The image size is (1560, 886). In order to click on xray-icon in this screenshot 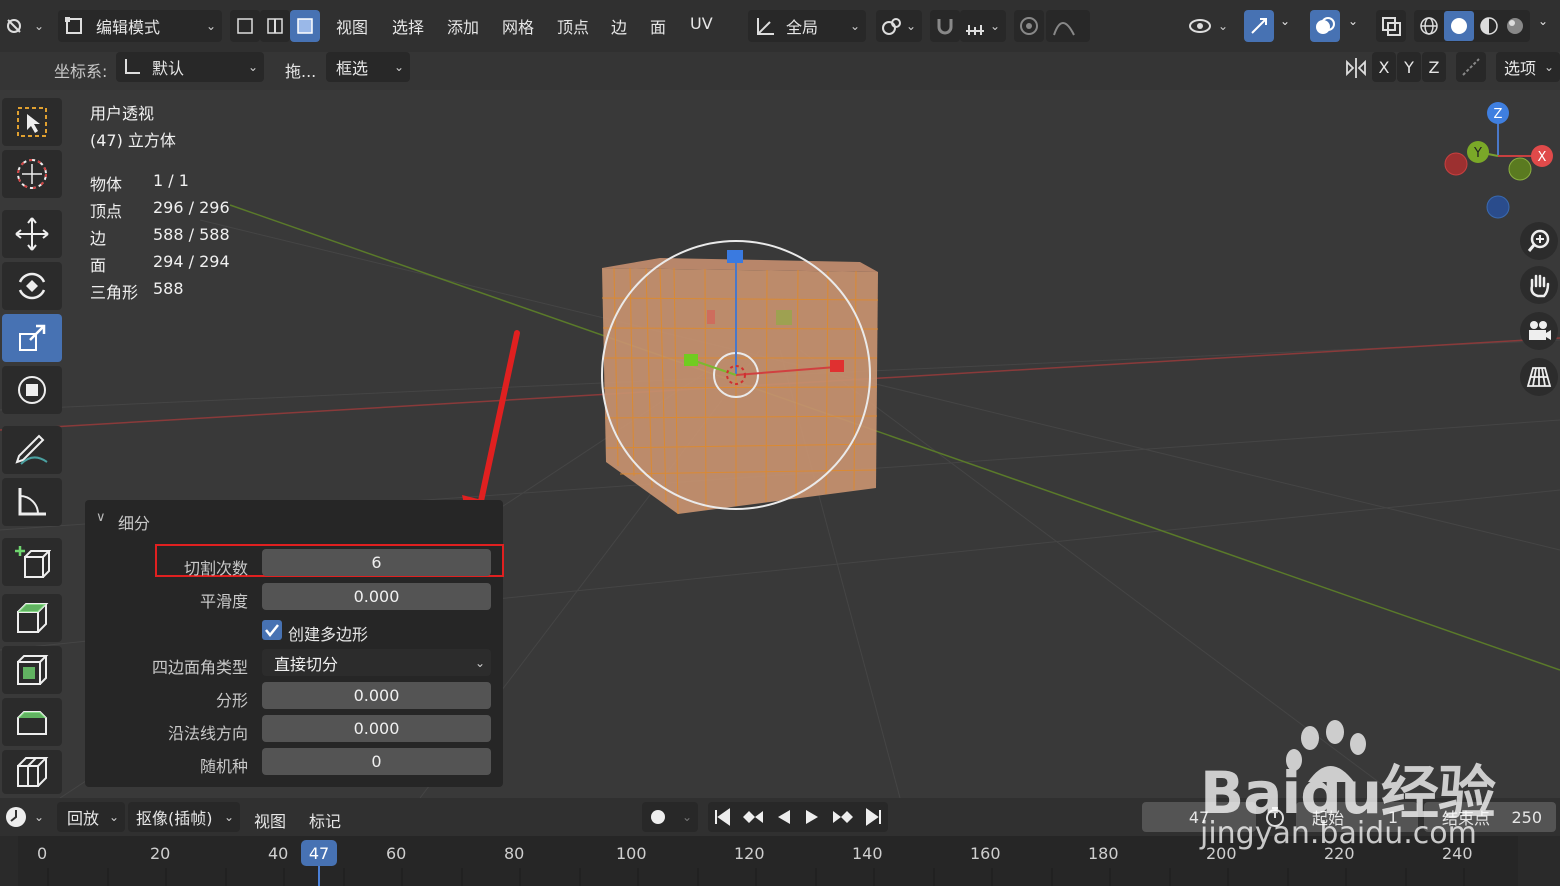, I will do `click(1391, 26)`.